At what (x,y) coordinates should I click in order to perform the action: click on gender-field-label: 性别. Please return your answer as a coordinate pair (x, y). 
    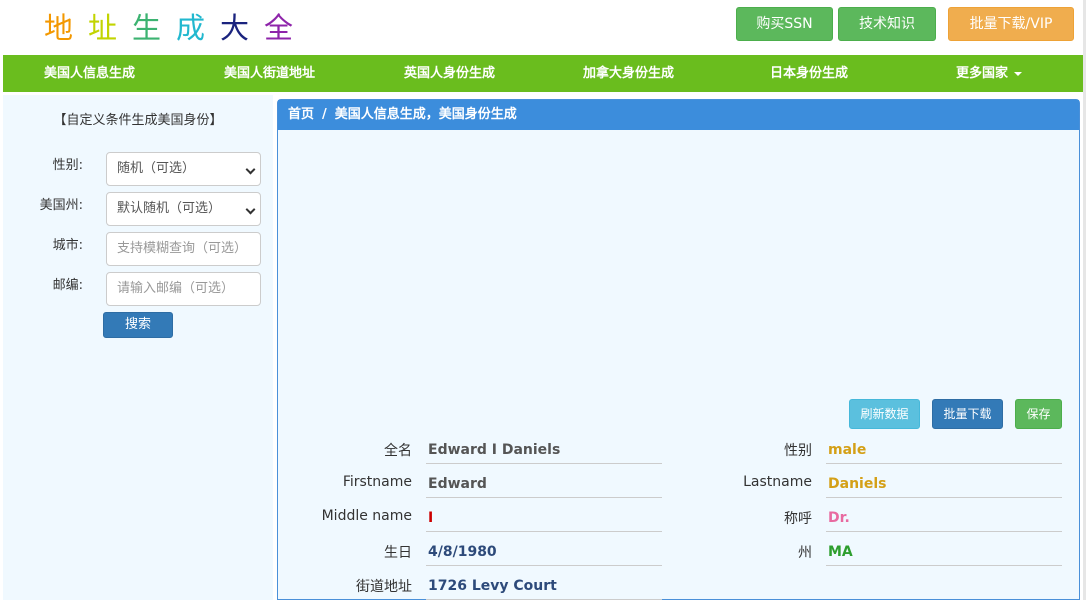
    Looking at the image, I should click on (798, 451).